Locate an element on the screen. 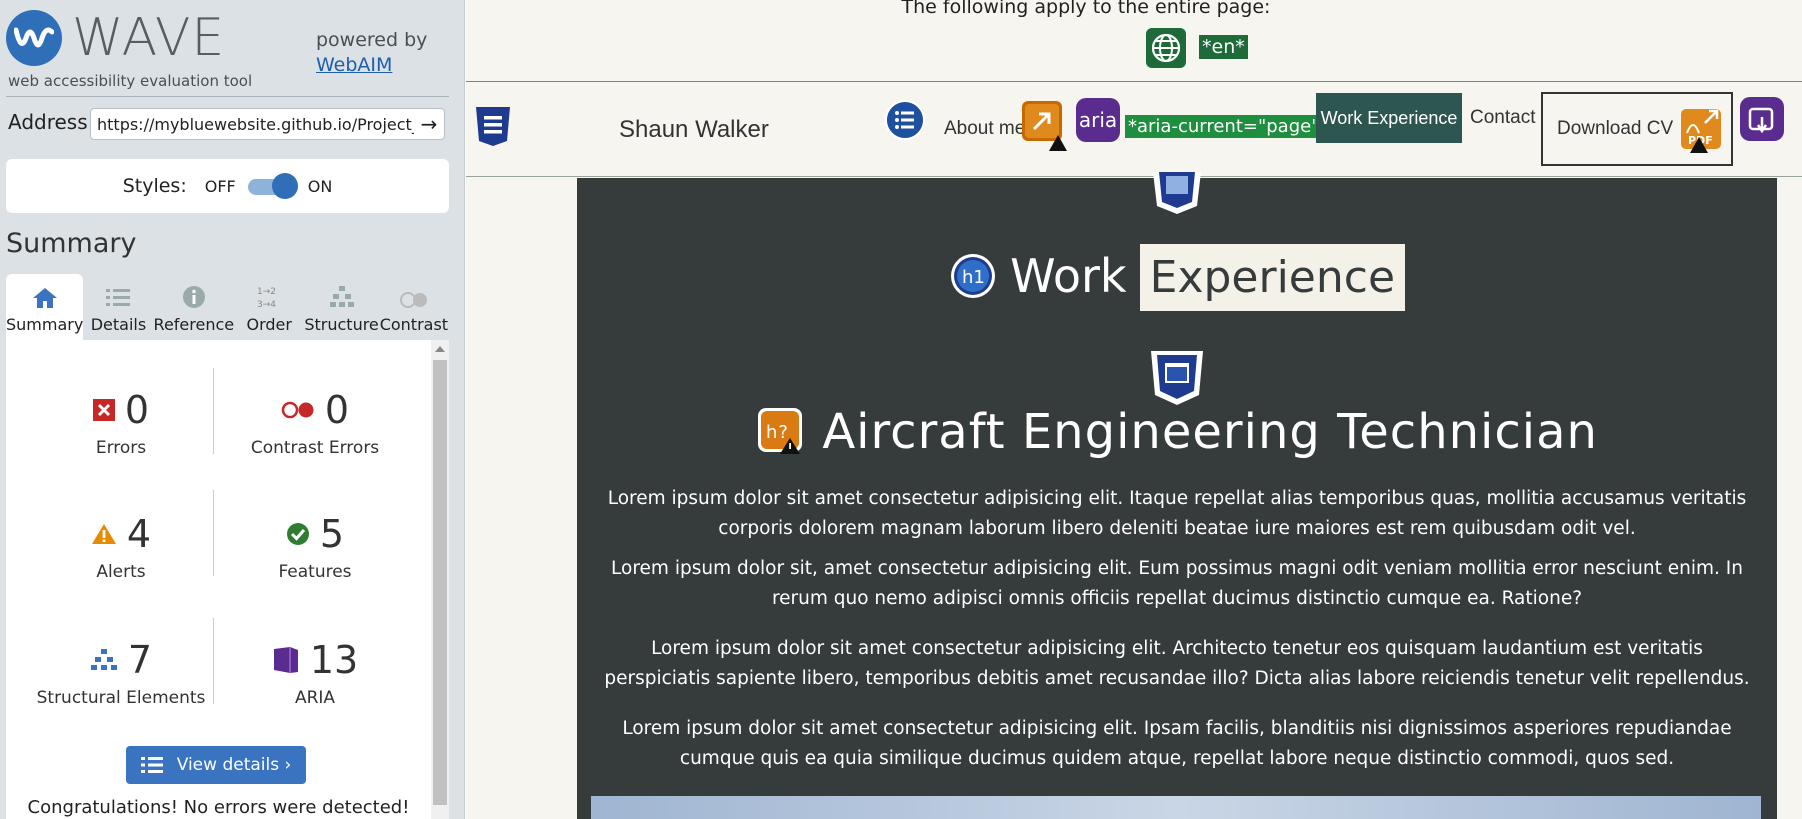  arrow-right-icon: → is located at coordinates (429, 124).